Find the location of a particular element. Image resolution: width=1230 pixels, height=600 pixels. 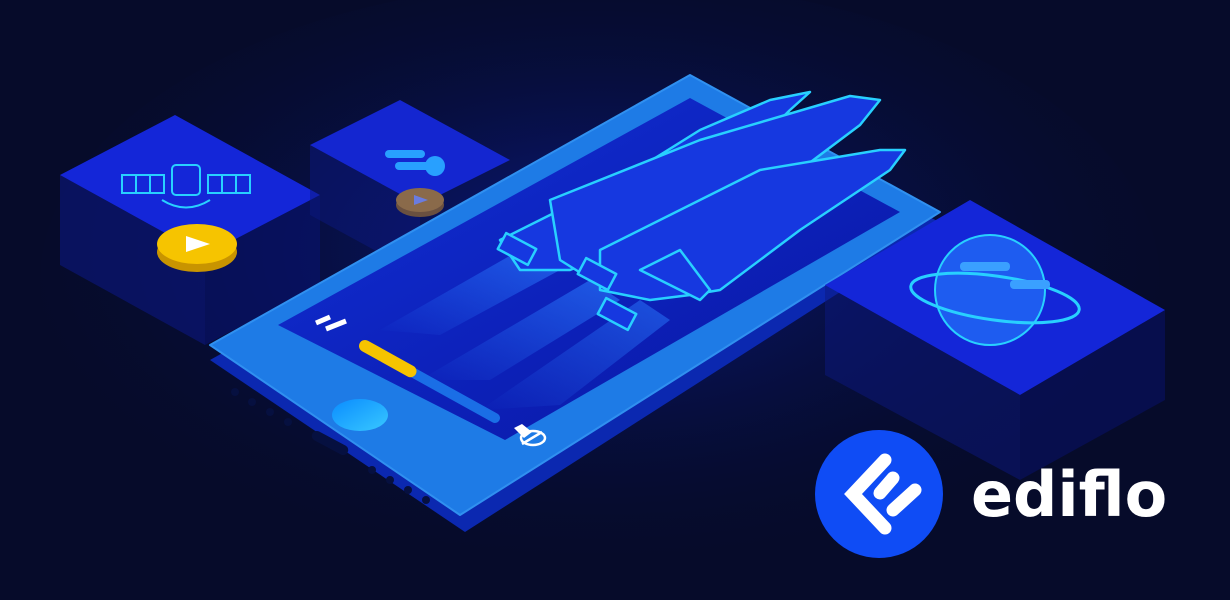

brand-name: ediflo is located at coordinates (1069, 494).